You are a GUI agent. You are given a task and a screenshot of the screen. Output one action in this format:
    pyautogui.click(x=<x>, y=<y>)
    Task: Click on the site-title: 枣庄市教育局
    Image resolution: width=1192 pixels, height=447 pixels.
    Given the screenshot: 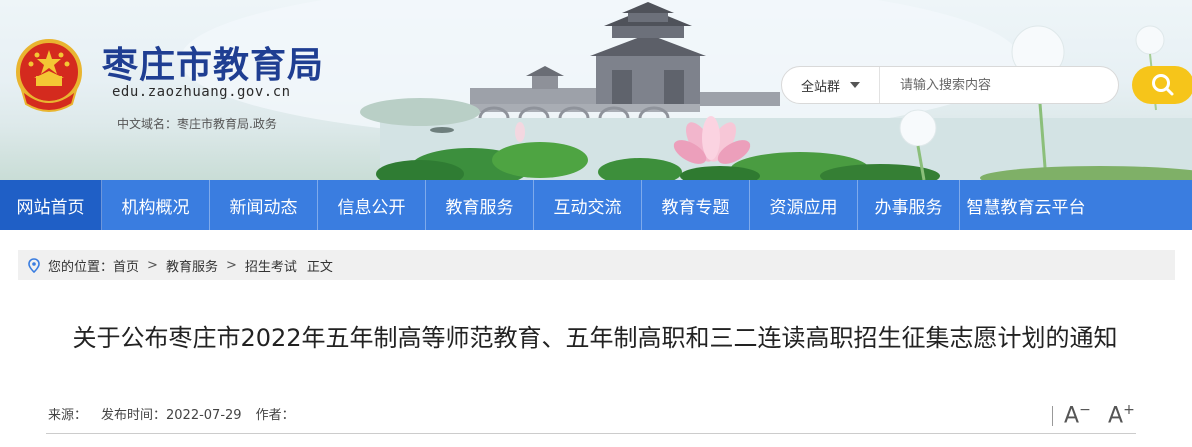 What is the action you would take?
    pyautogui.click(x=213, y=62)
    